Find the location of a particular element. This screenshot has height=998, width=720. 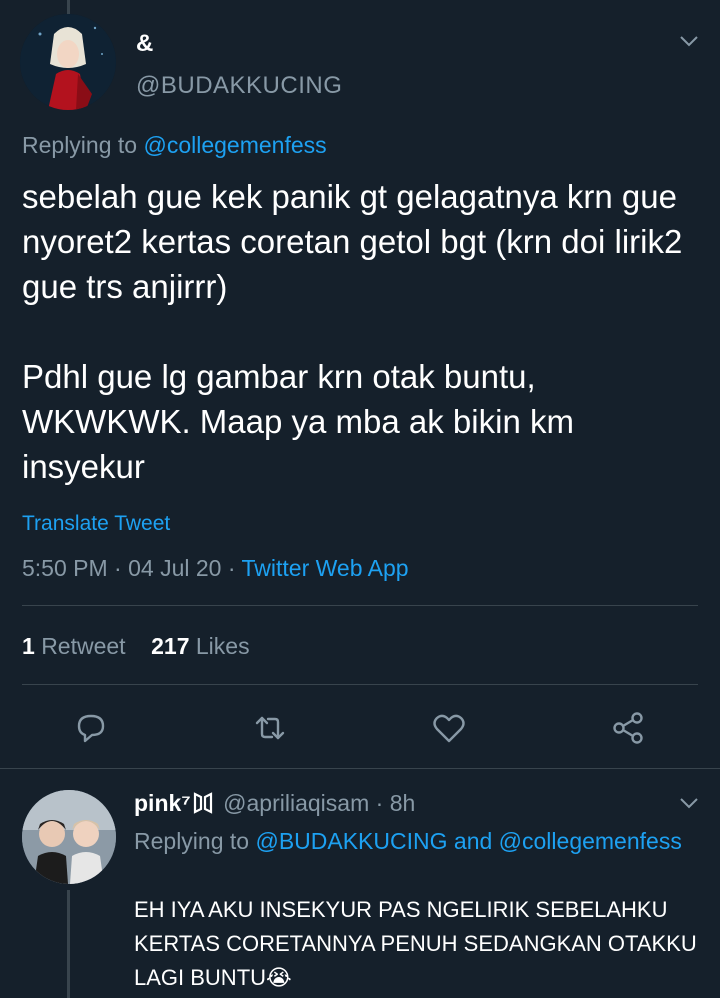

likes-stat: 217 Likes is located at coordinates (200, 646).